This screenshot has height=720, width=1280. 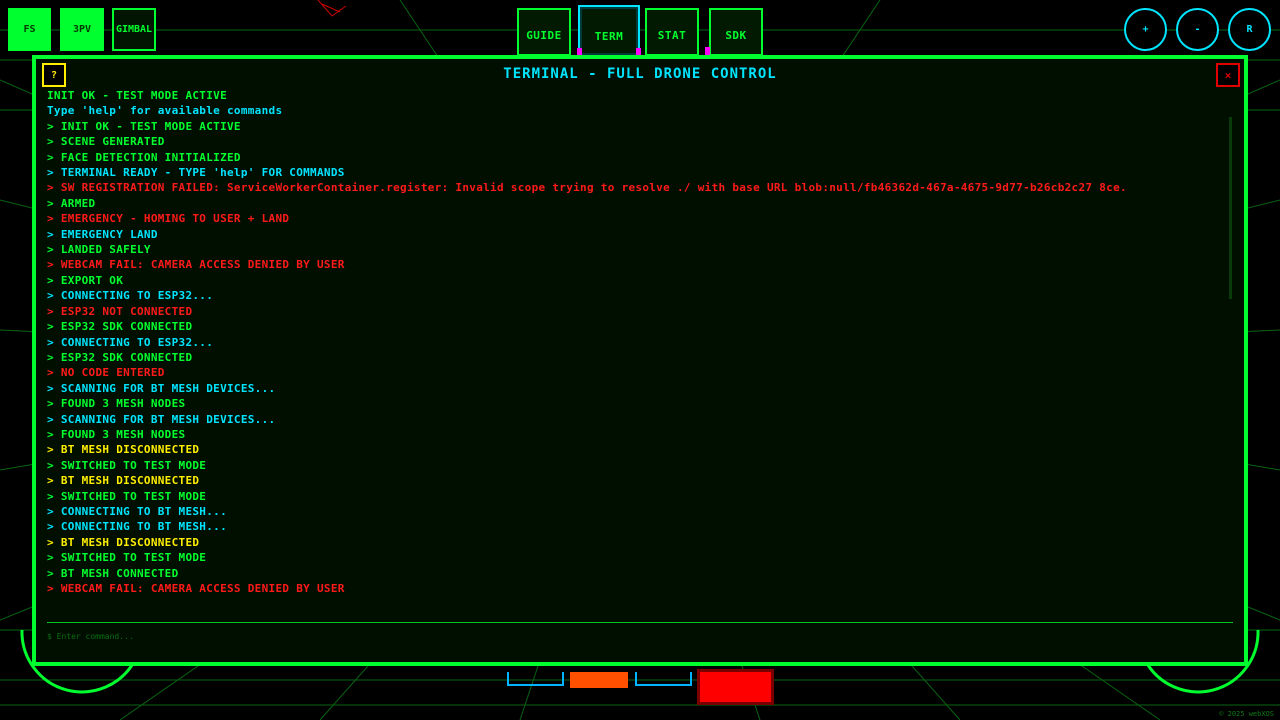 What do you see at coordinates (1228, 75) in the screenshot?
I see `close-button: ×` at bounding box center [1228, 75].